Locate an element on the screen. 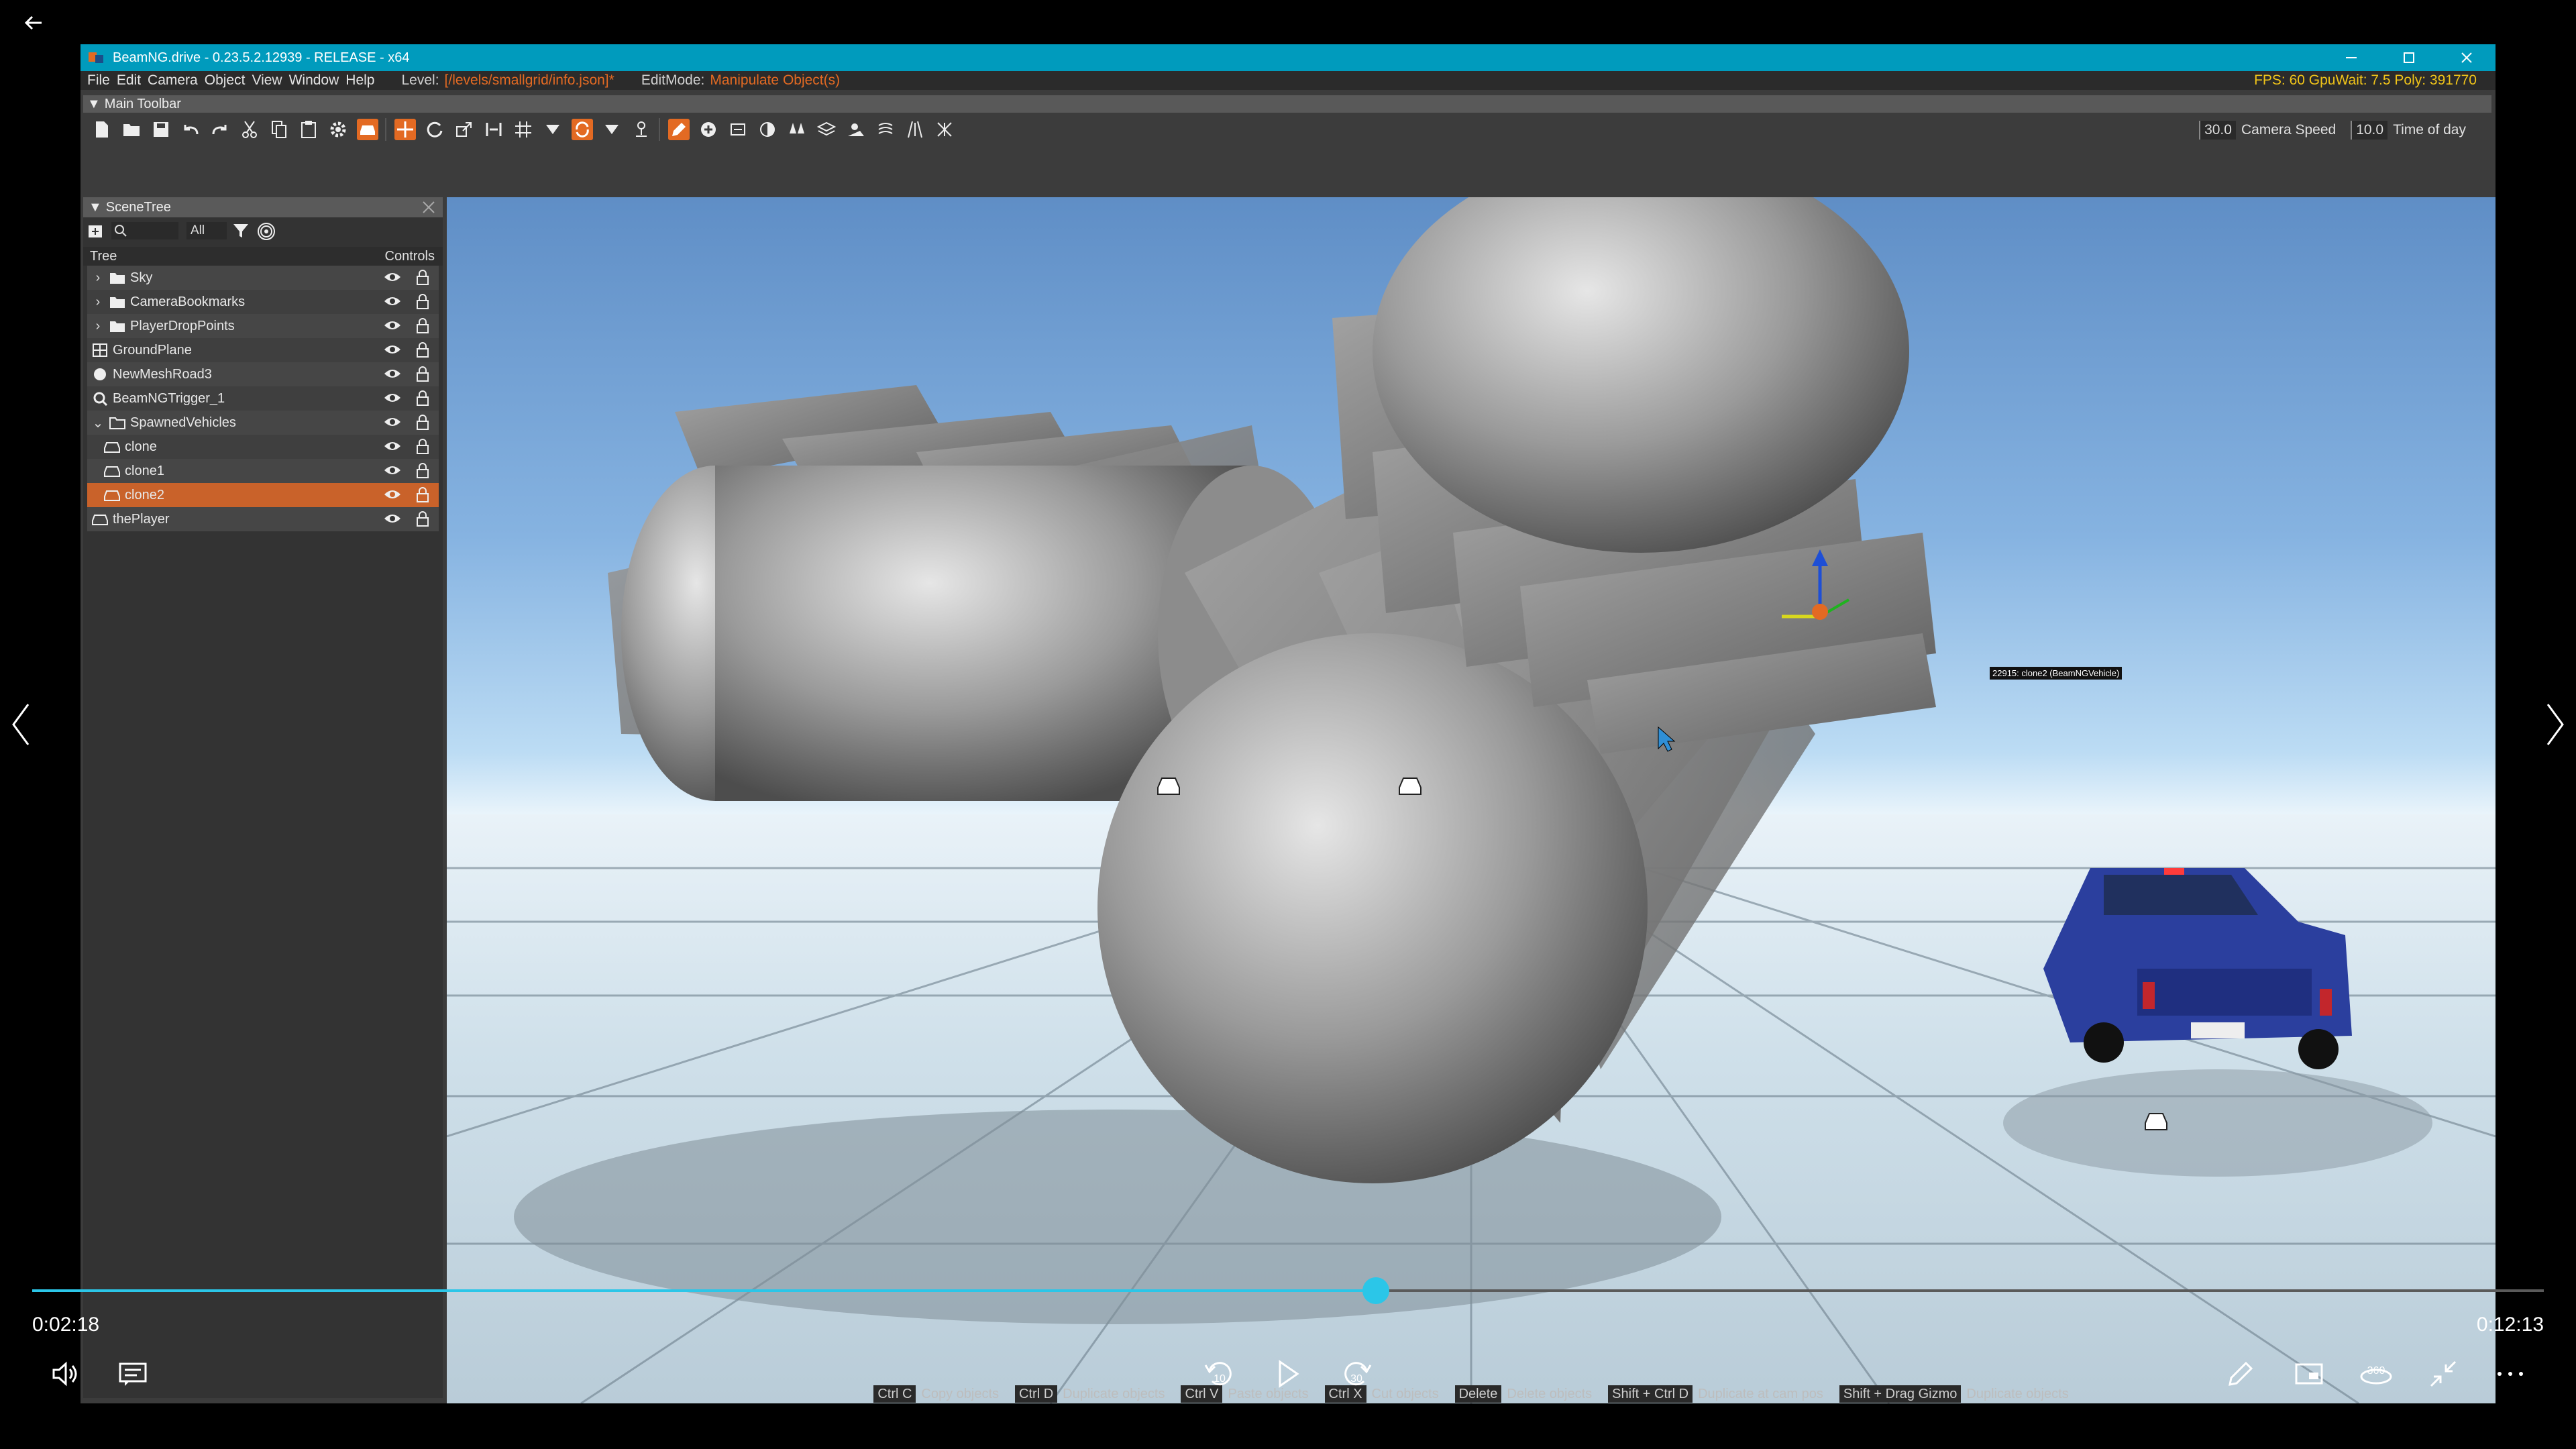 The width and height of the screenshot is (2576, 1449). pickup-truck-vehicle is located at coordinates (2197, 968).